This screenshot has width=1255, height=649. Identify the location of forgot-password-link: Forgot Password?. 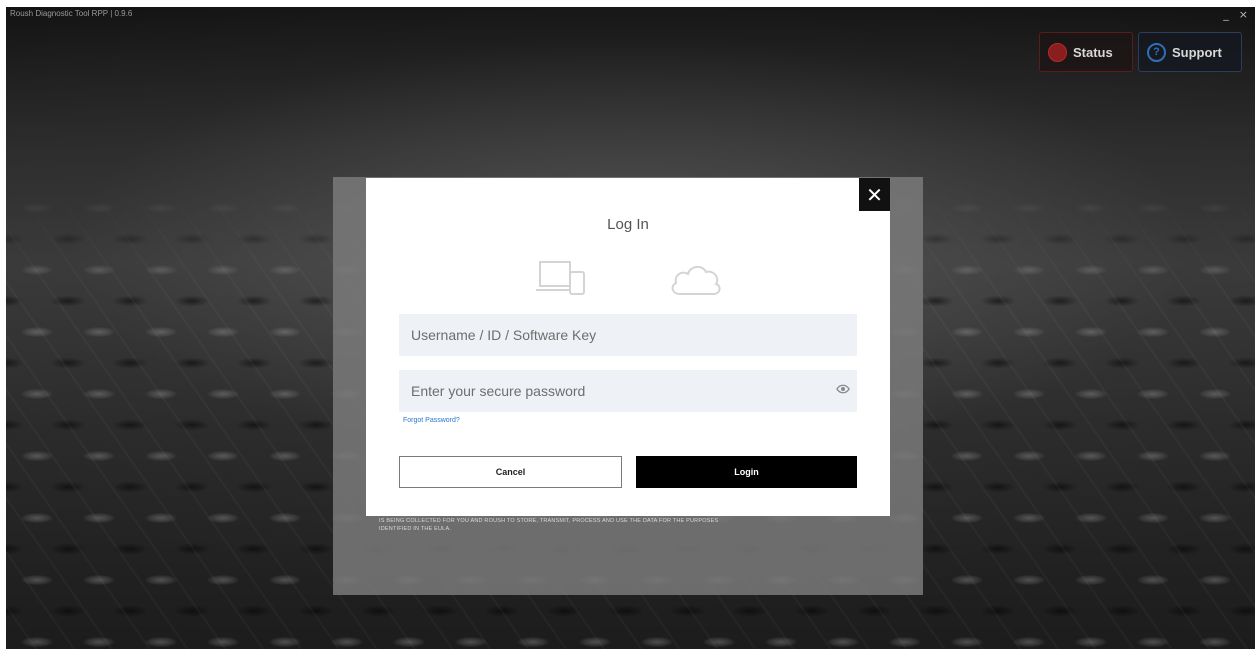
(431, 420).